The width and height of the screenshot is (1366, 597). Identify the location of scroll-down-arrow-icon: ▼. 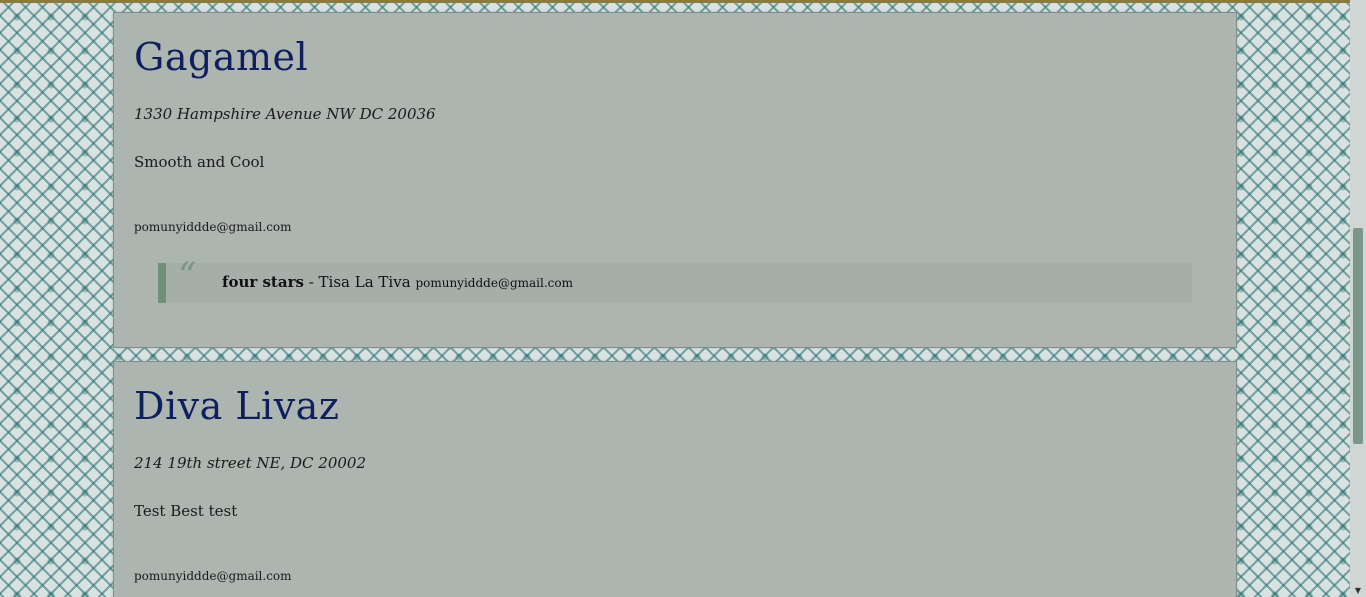
(1358, 590).